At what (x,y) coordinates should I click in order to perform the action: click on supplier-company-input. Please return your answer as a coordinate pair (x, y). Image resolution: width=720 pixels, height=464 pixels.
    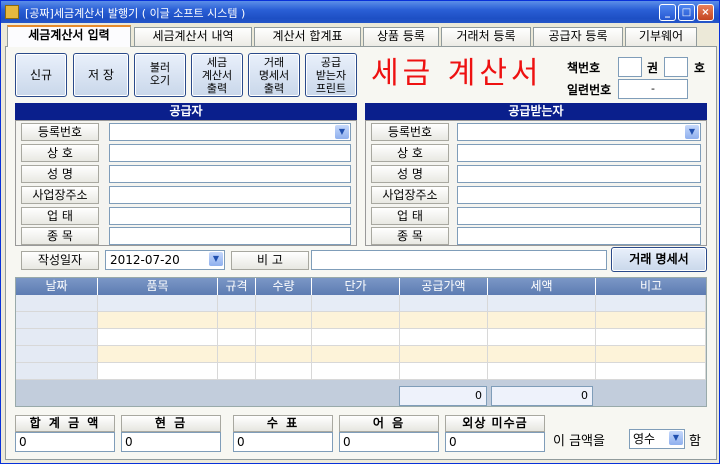
    Looking at the image, I should click on (230, 153).